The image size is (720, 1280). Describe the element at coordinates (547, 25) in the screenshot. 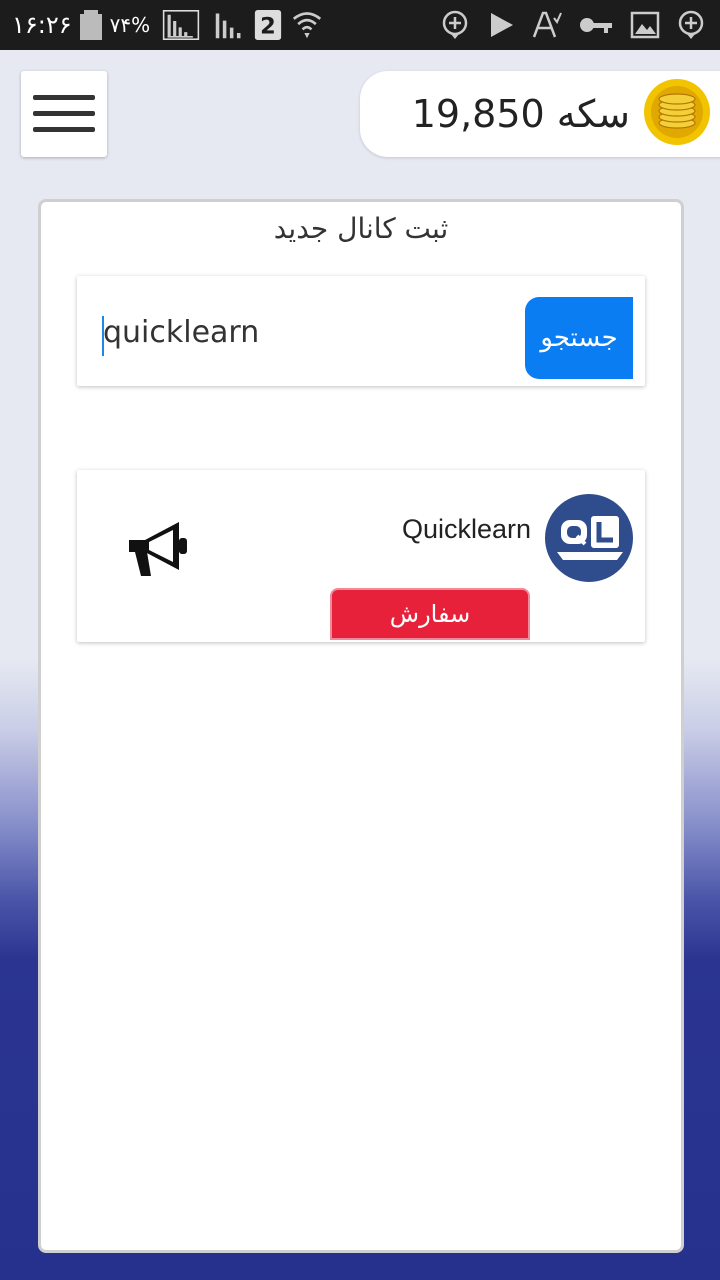

I see `font-icon` at that location.